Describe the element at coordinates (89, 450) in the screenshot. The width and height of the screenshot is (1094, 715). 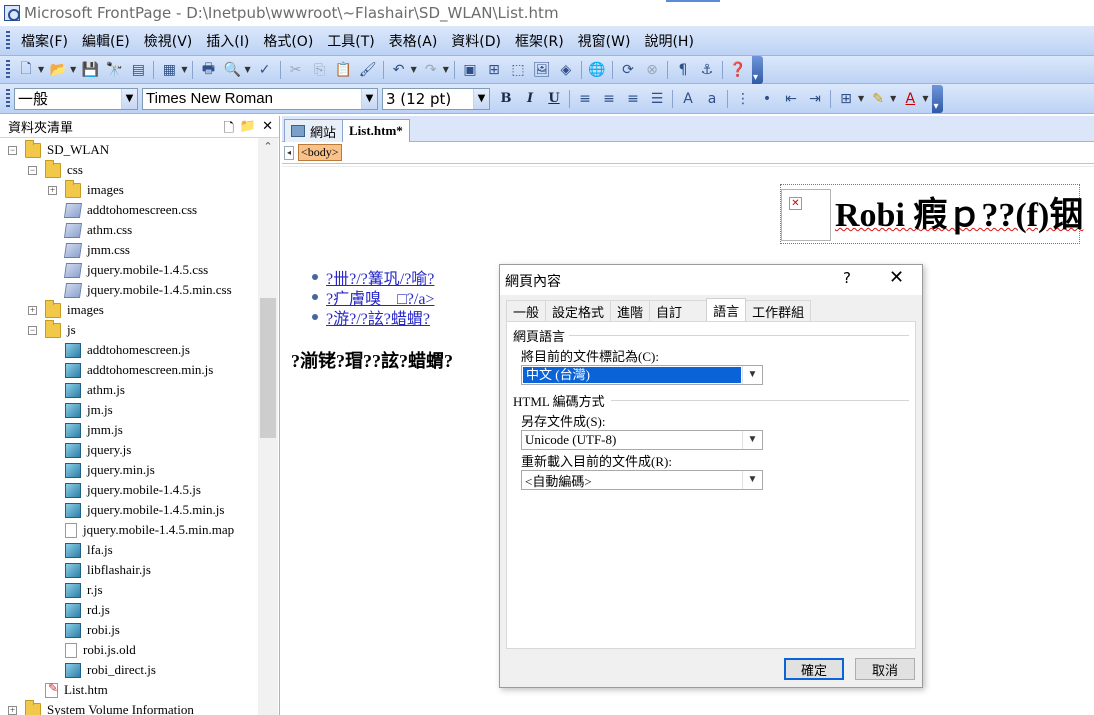
I see `tree-item: jquery.js` at that location.